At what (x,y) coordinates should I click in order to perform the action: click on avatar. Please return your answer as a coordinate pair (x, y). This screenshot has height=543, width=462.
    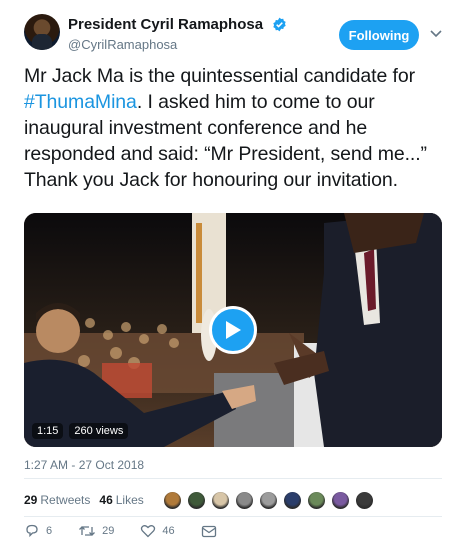
    Looking at the image, I should click on (42, 32).